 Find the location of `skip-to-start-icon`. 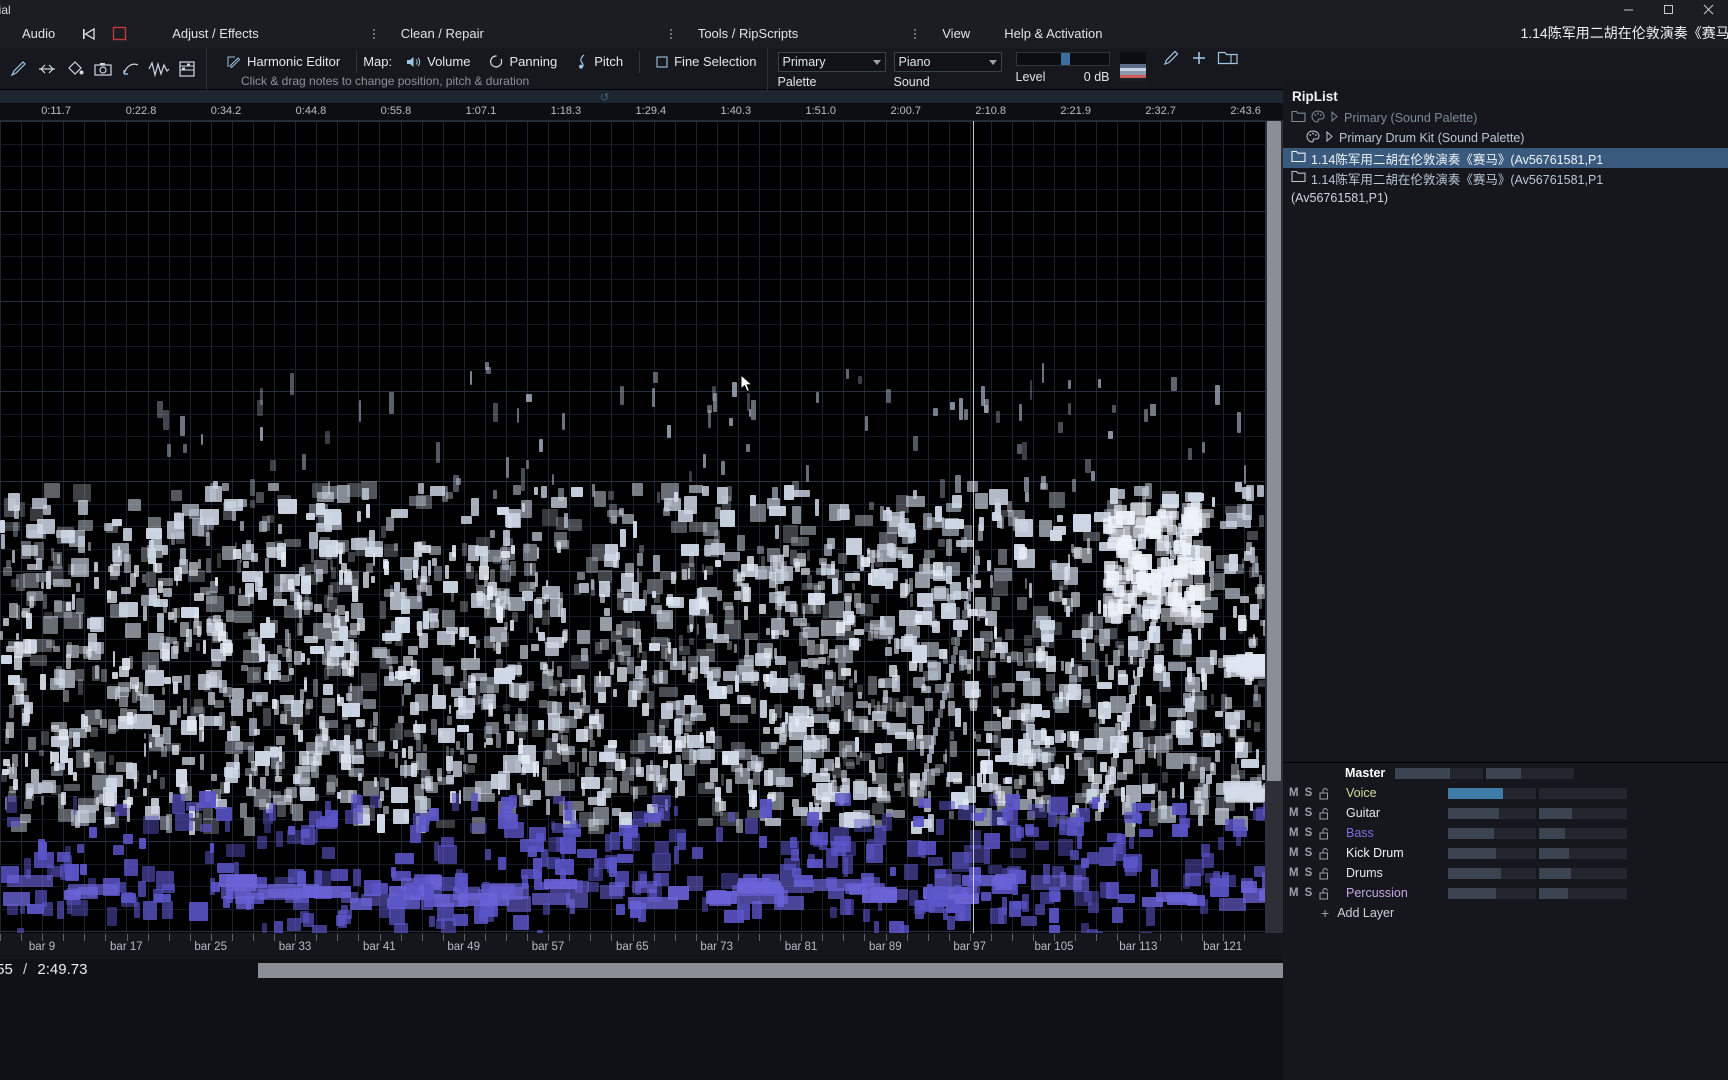

skip-to-start-icon is located at coordinates (89, 34).